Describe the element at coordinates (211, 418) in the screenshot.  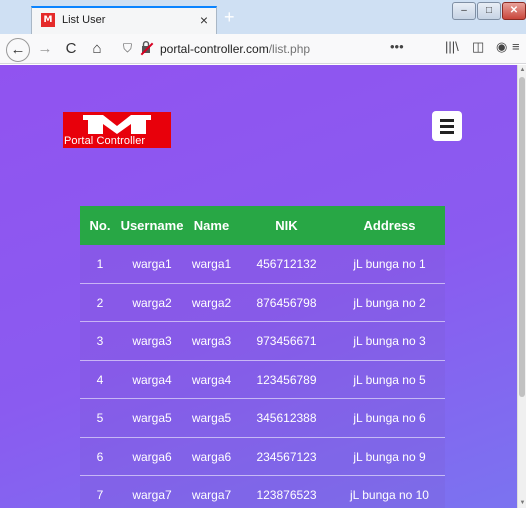
I see `cell-name: warga5` at that location.